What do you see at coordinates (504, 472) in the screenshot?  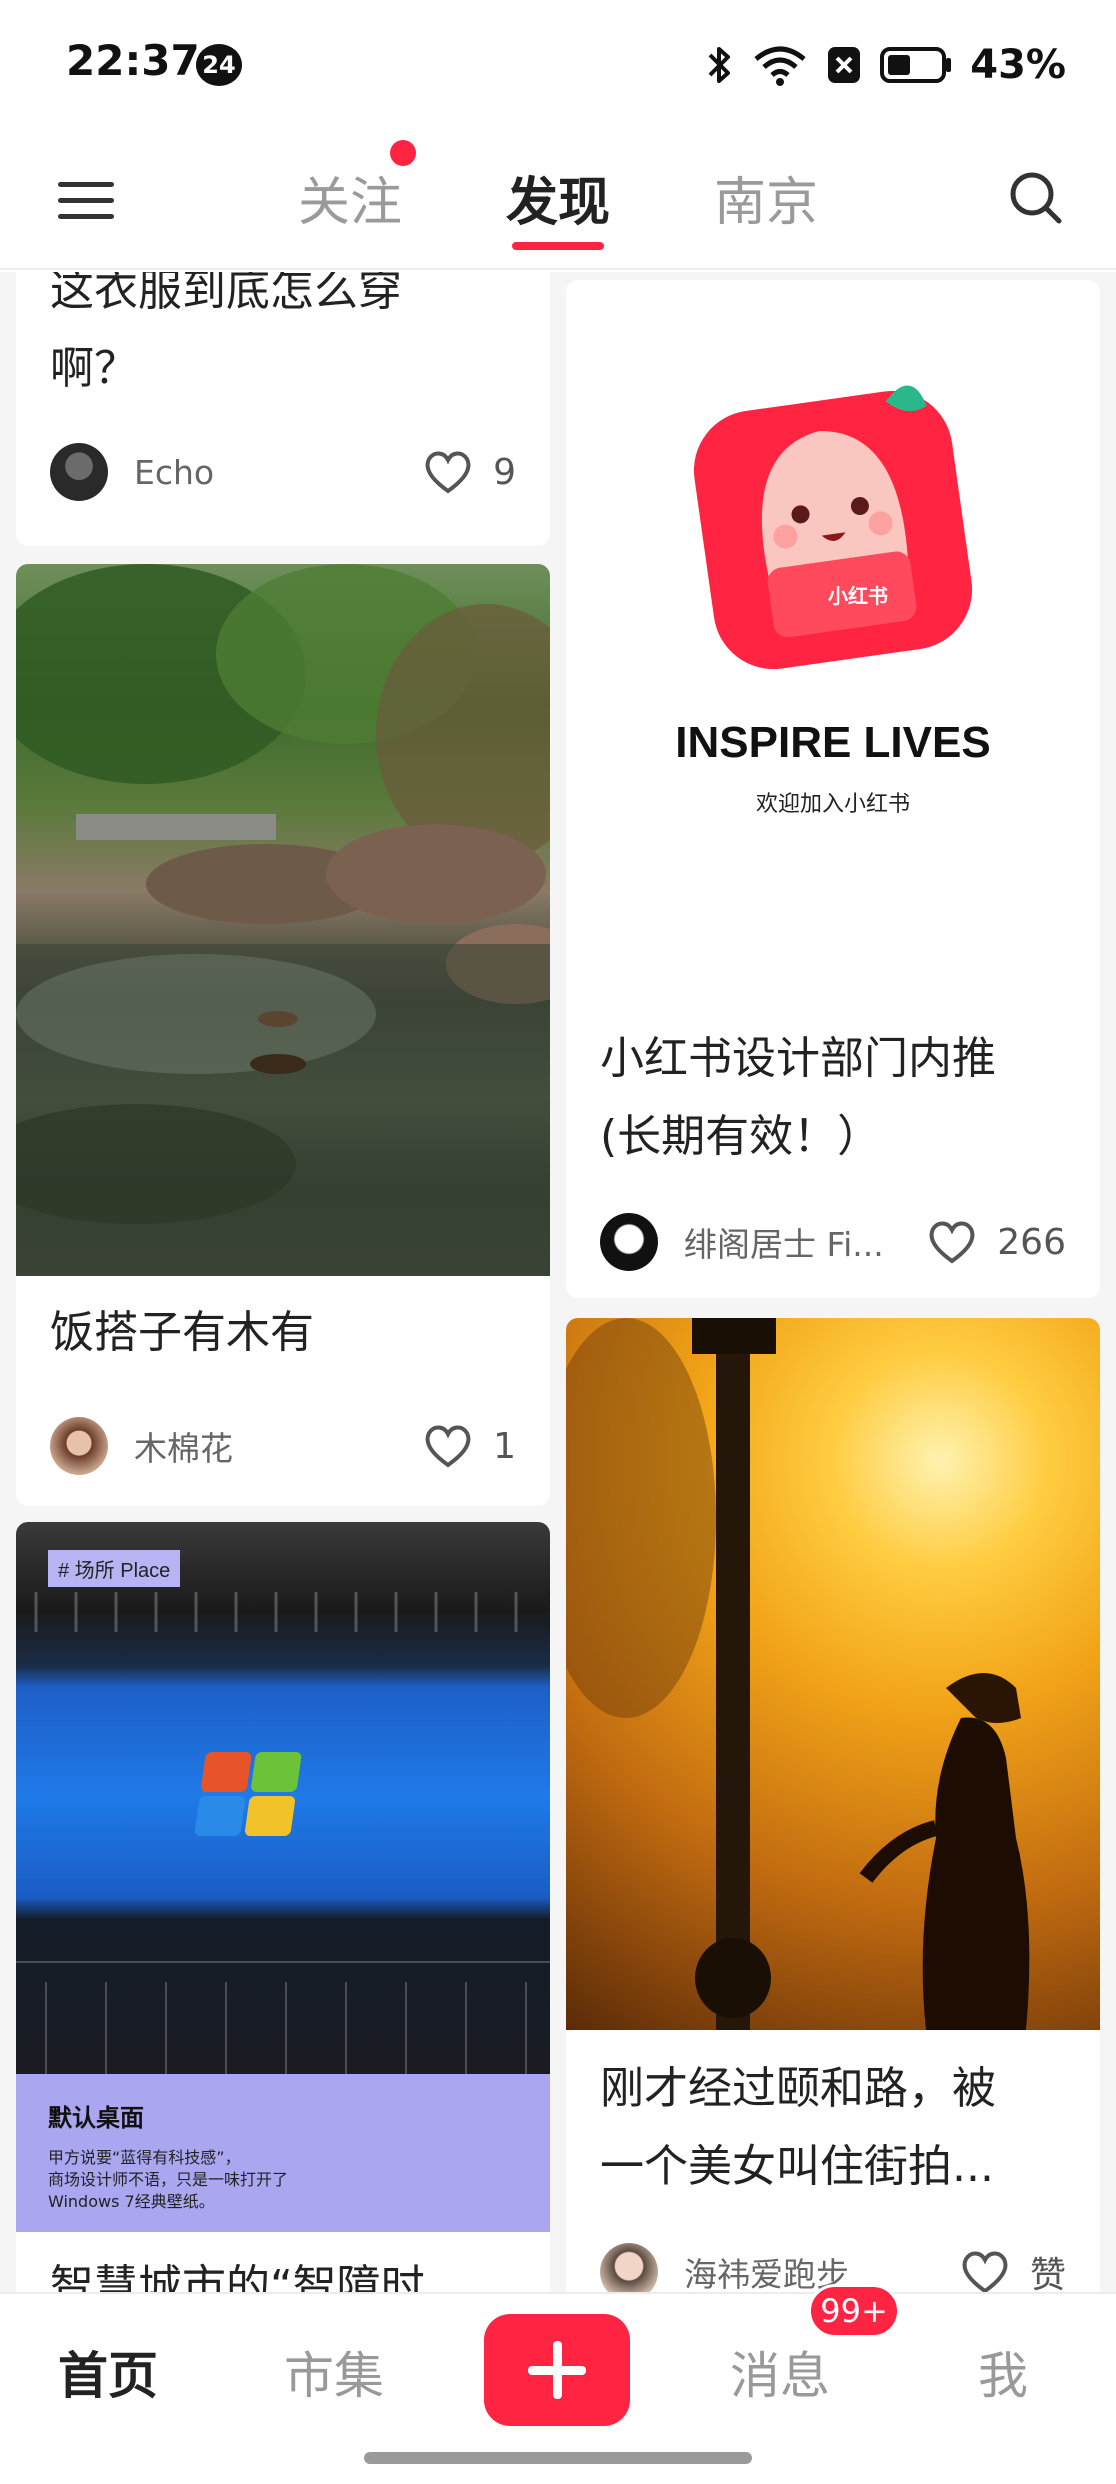 I see `like-count: 9` at bounding box center [504, 472].